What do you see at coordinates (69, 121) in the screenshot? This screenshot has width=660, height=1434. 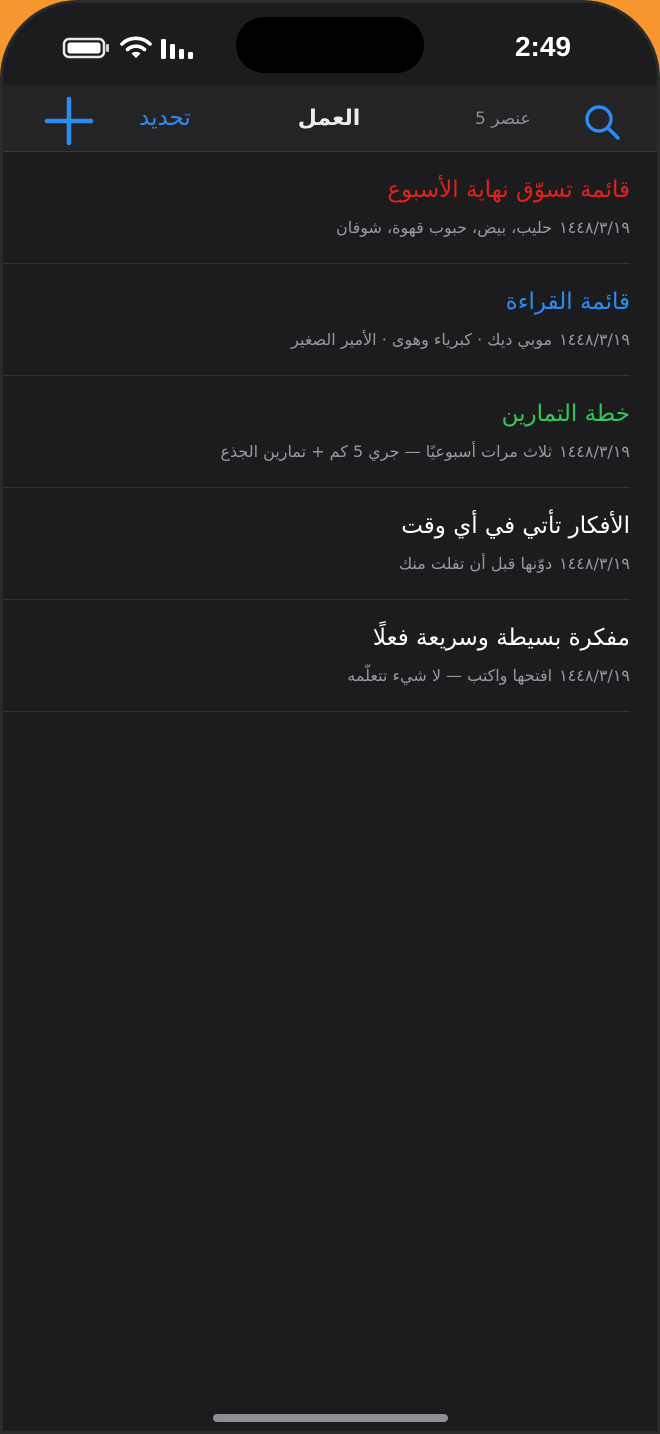 I see `add-note-button` at bounding box center [69, 121].